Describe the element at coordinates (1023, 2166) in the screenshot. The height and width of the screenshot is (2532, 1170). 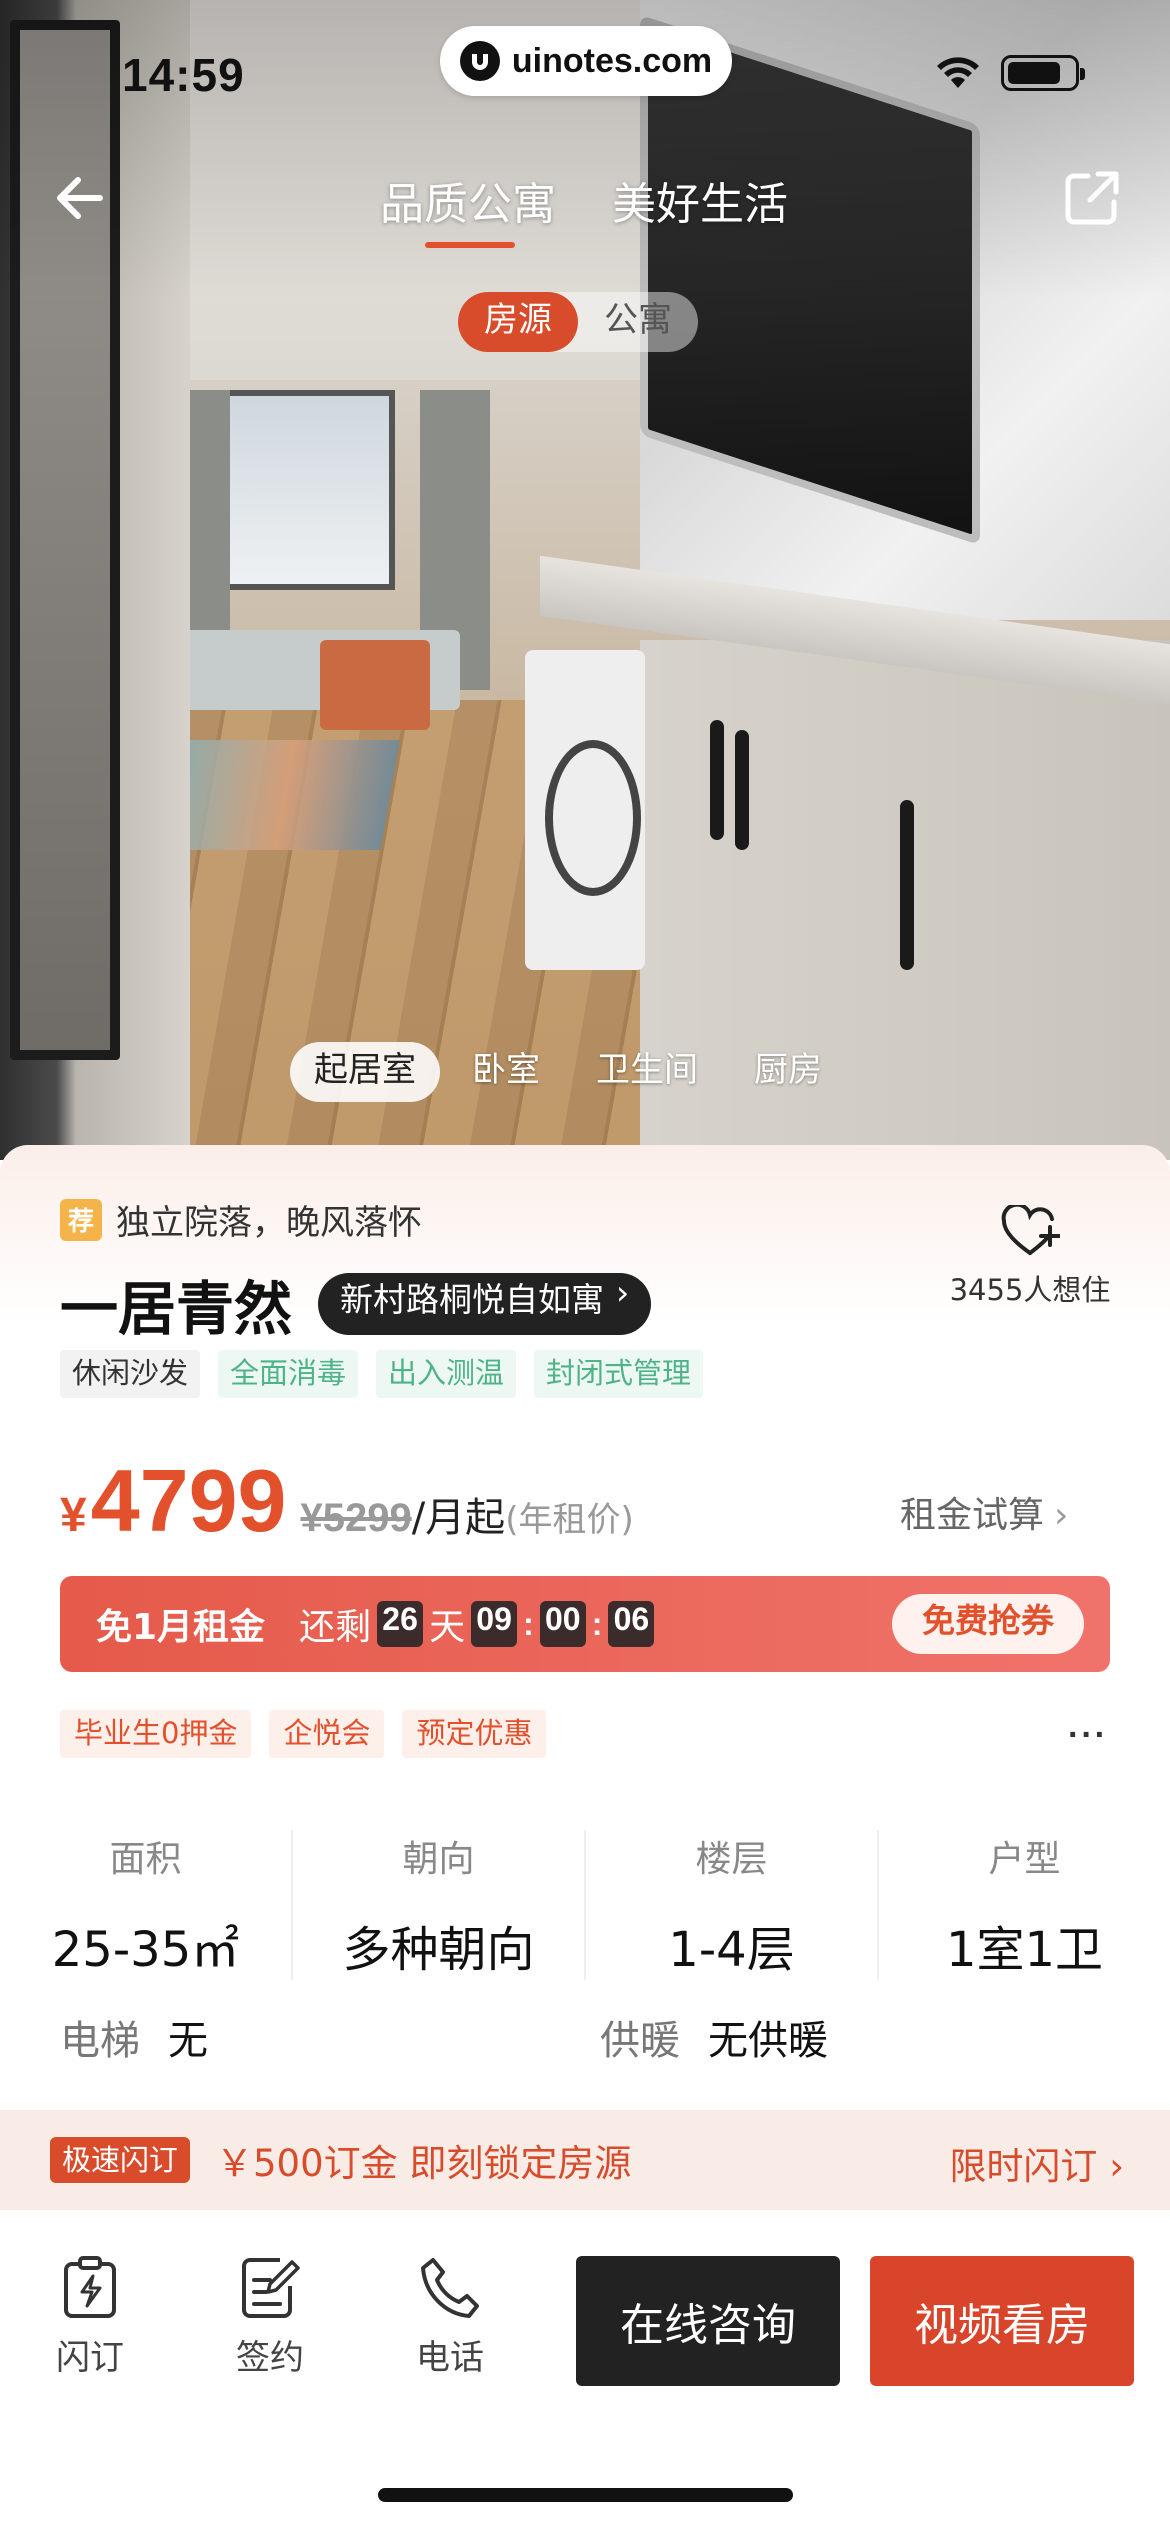
I see `flash-link-label: 限时闪订` at that location.